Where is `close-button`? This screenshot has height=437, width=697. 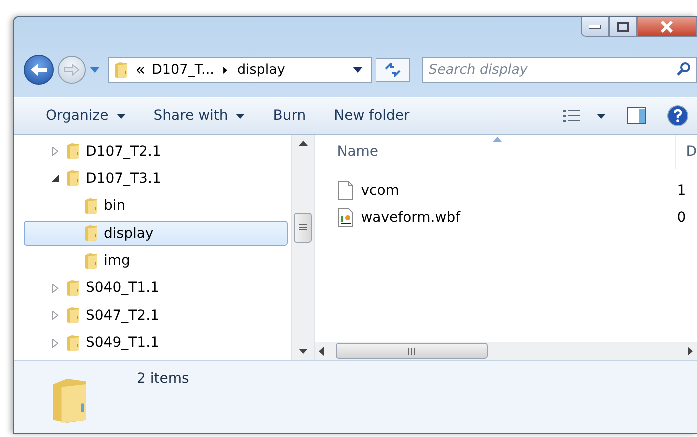
close-button is located at coordinates (667, 27).